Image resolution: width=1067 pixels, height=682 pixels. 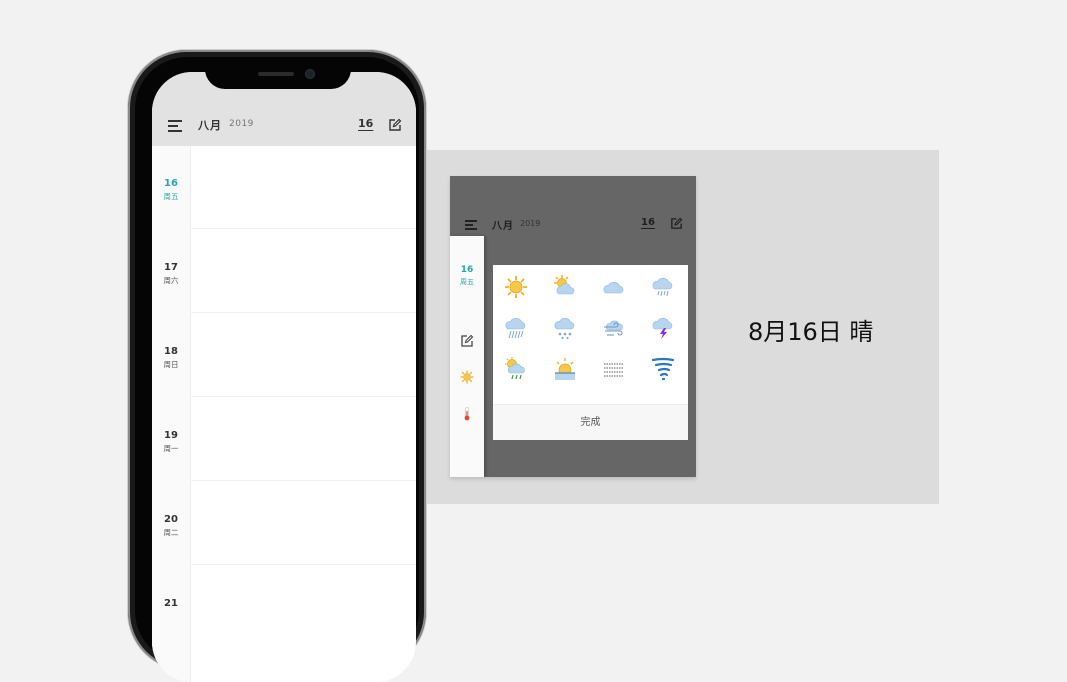 What do you see at coordinates (614, 328) in the screenshot?
I see `wind-icon` at bounding box center [614, 328].